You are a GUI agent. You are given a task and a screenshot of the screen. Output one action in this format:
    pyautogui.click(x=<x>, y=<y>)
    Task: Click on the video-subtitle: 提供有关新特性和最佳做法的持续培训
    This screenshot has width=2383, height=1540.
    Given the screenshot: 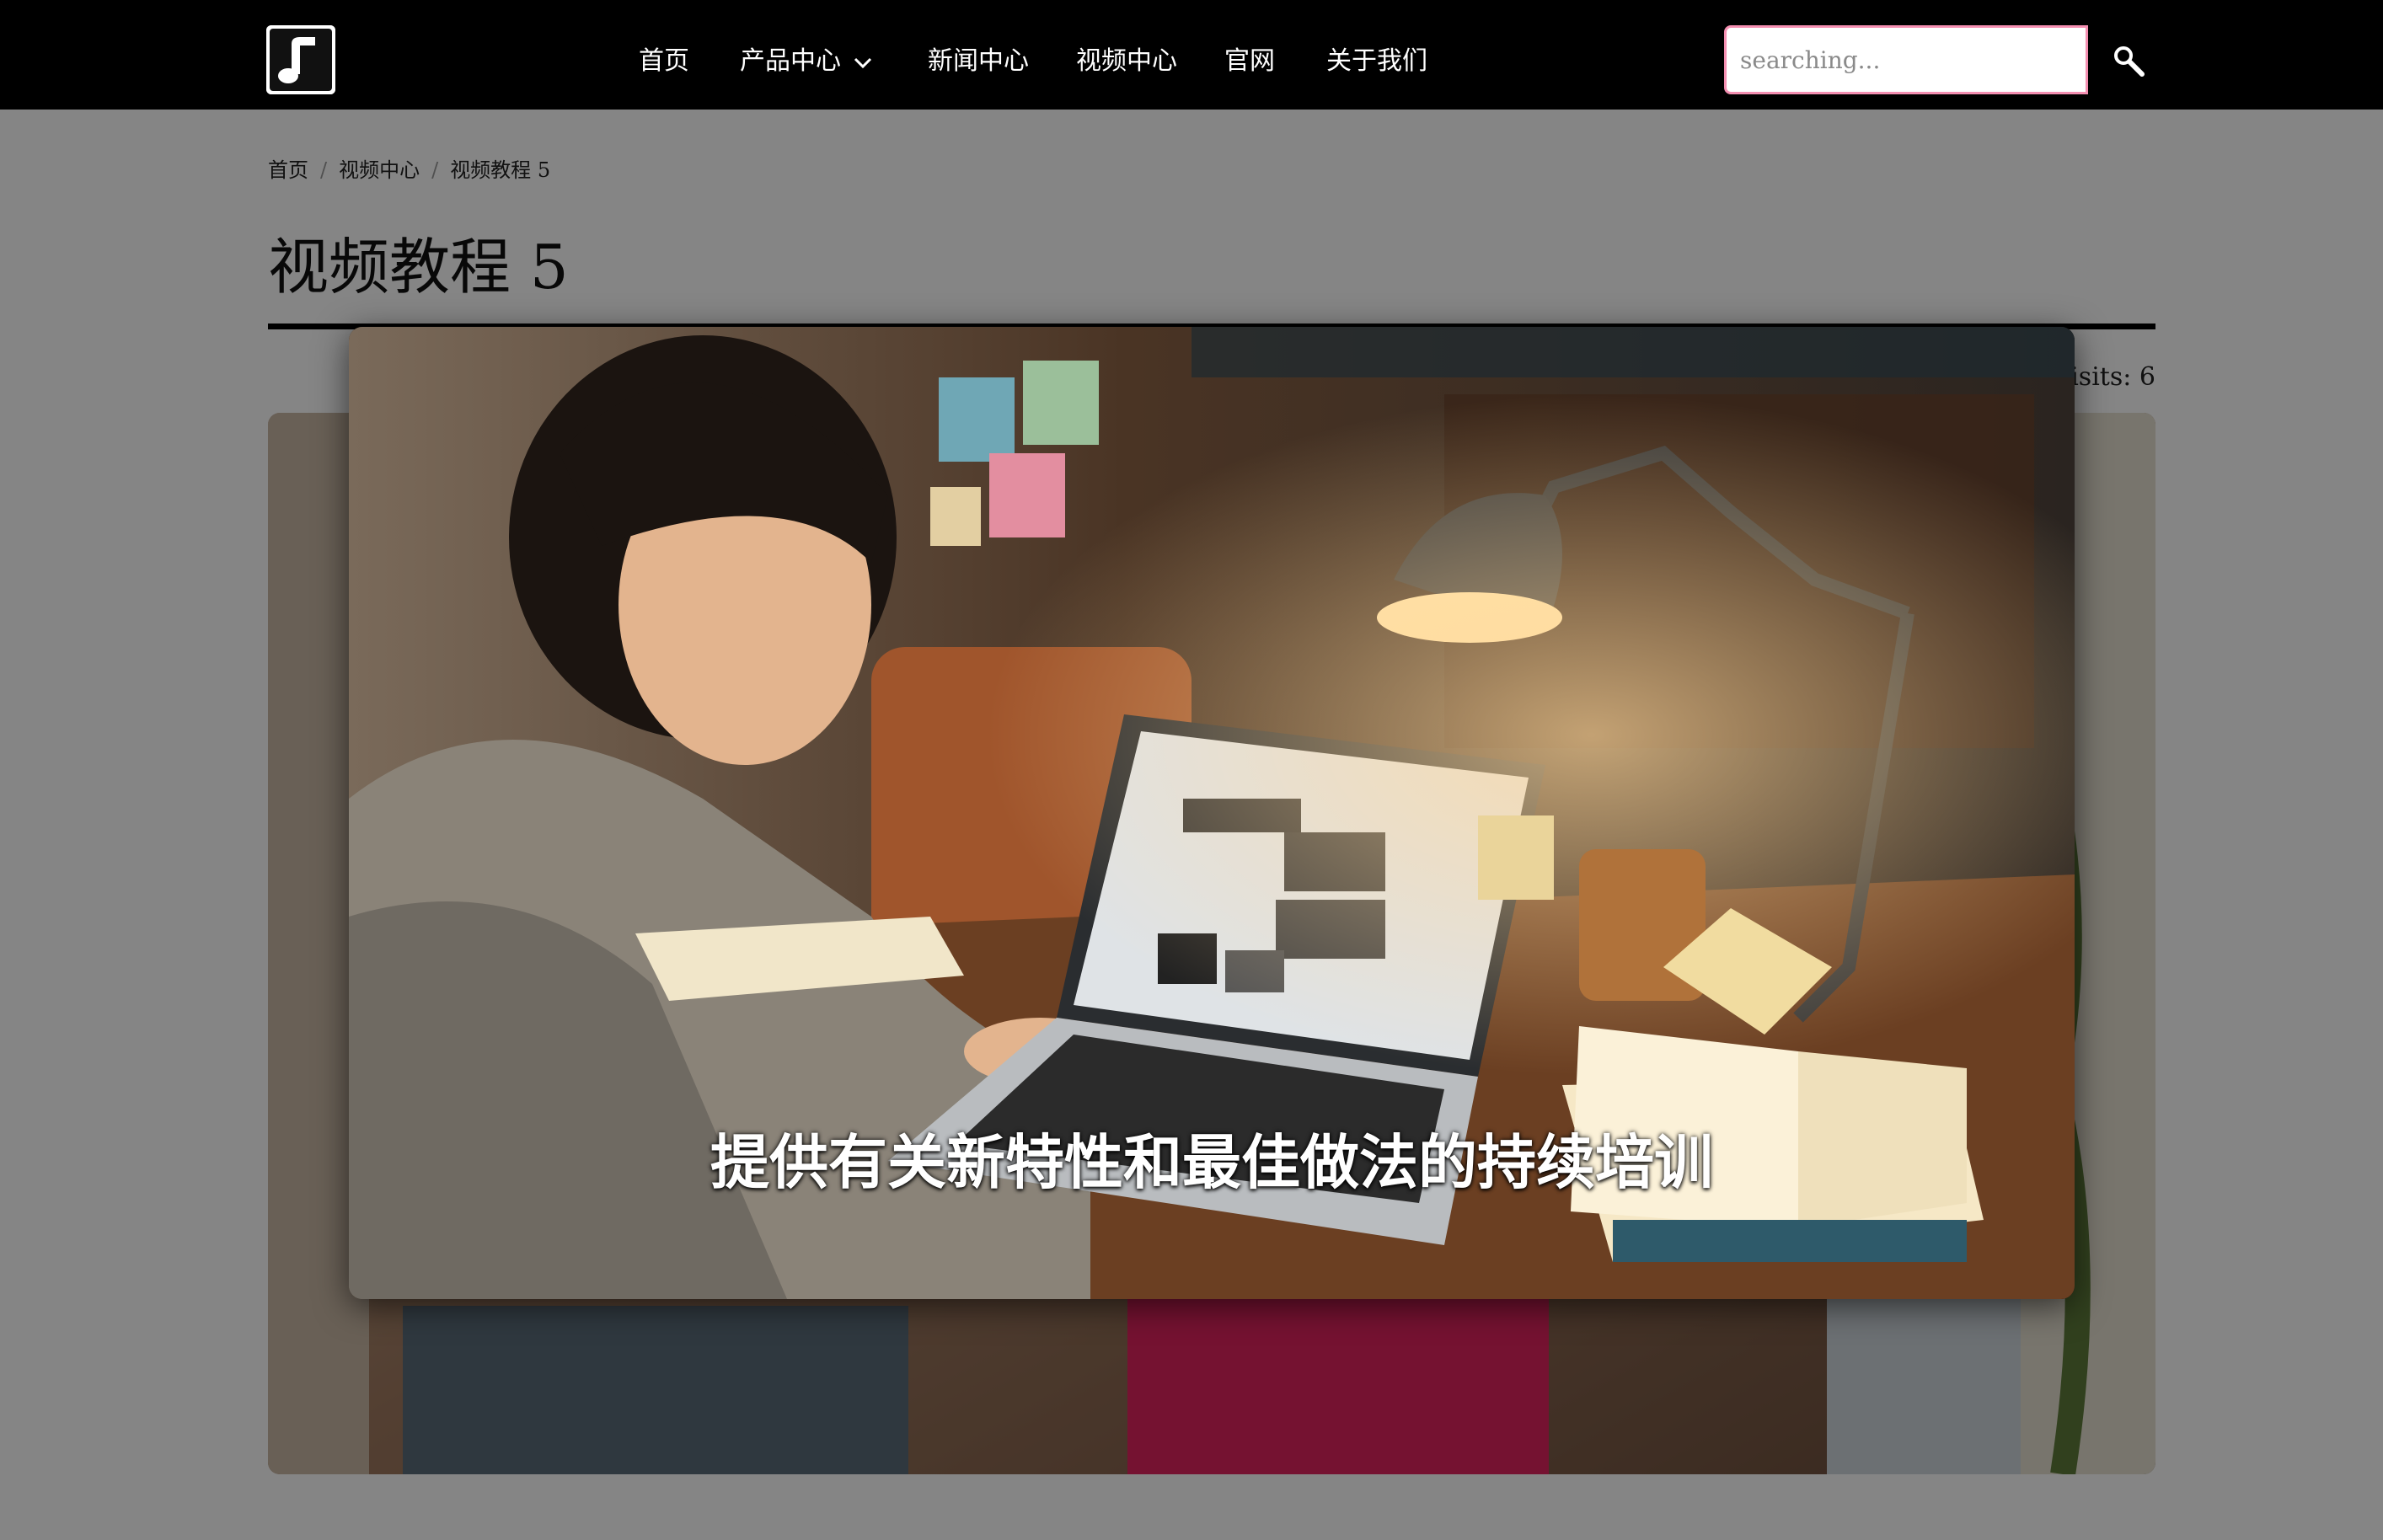 What is the action you would take?
    pyautogui.click(x=1211, y=1162)
    